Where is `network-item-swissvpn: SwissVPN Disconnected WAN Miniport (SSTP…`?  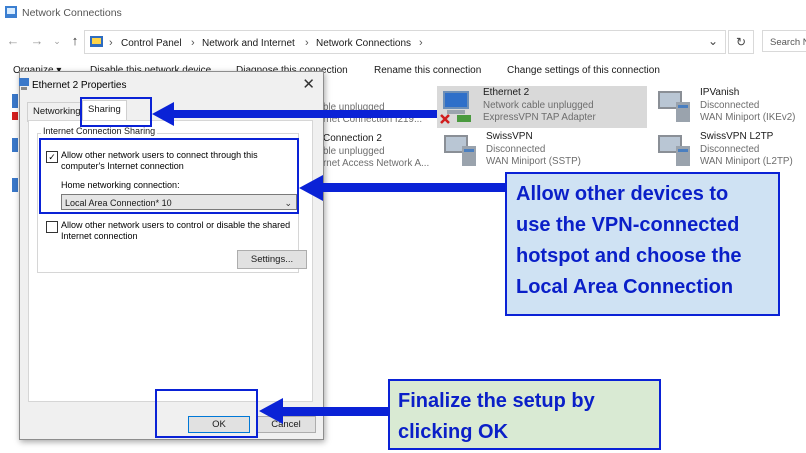
network-item-swissvpn: SwissVPN Disconnected WAN Miniport (SSTP… is located at coordinates (545, 151).